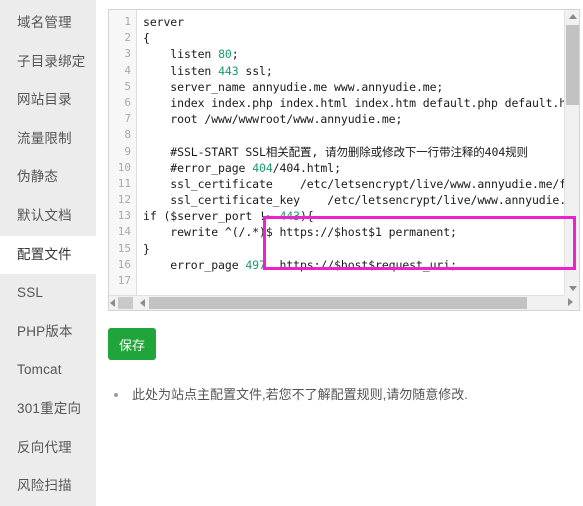 The image size is (583, 506). Describe the element at coordinates (124, 200) in the screenshot. I see `line-number: 12` at that location.